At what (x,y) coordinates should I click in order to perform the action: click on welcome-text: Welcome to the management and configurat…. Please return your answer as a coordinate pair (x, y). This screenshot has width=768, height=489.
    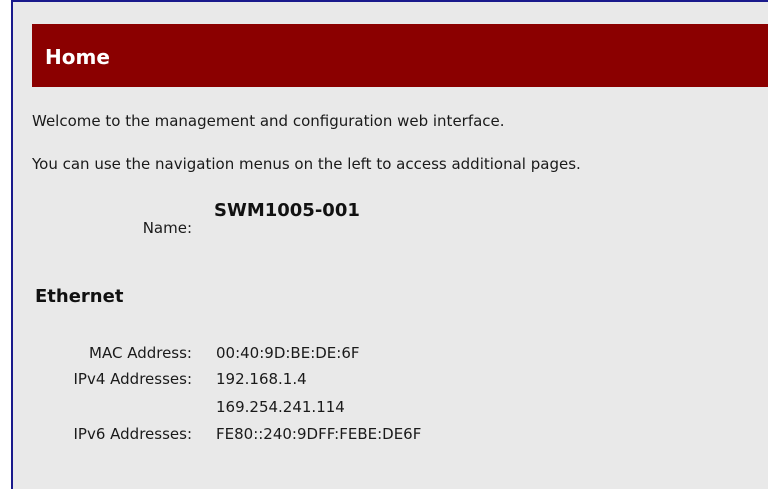
    Looking at the image, I should click on (268, 121).